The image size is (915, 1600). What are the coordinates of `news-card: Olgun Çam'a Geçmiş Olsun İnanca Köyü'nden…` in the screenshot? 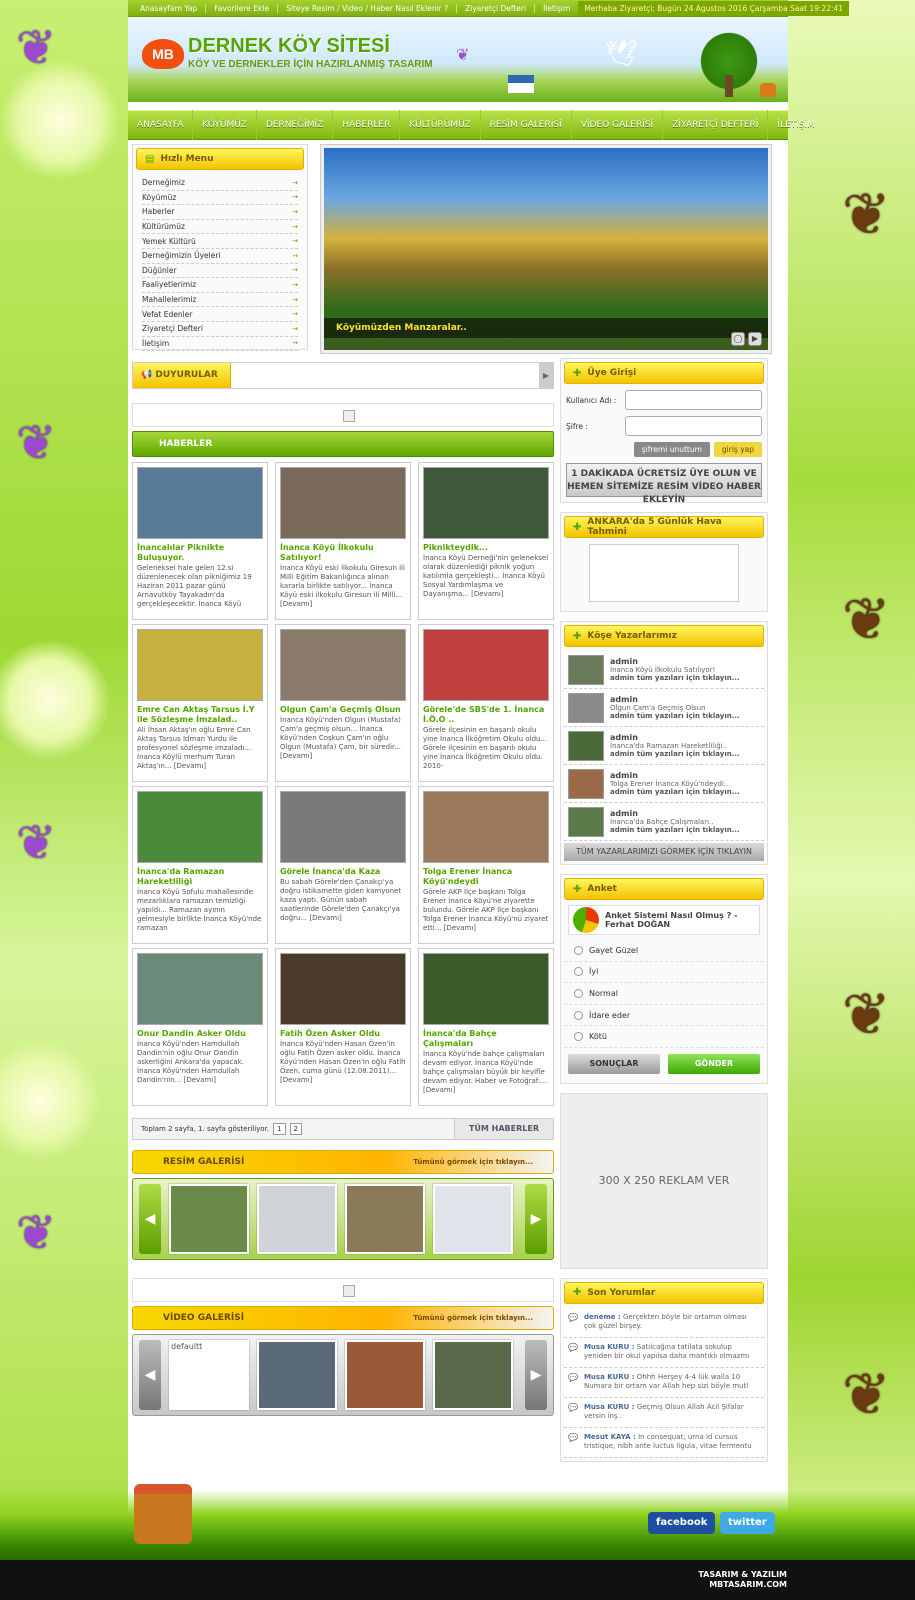 It's located at (343, 703).